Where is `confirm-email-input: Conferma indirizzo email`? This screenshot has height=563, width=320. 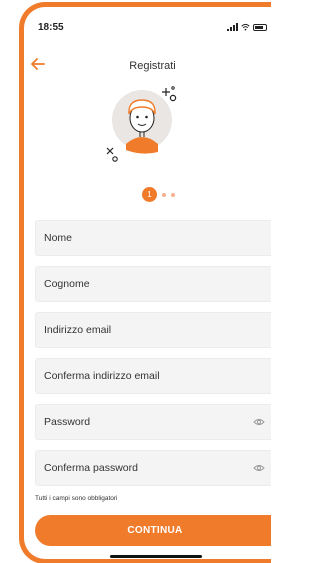
confirm-email-input: Conferma indirizzo email is located at coordinates (153, 376).